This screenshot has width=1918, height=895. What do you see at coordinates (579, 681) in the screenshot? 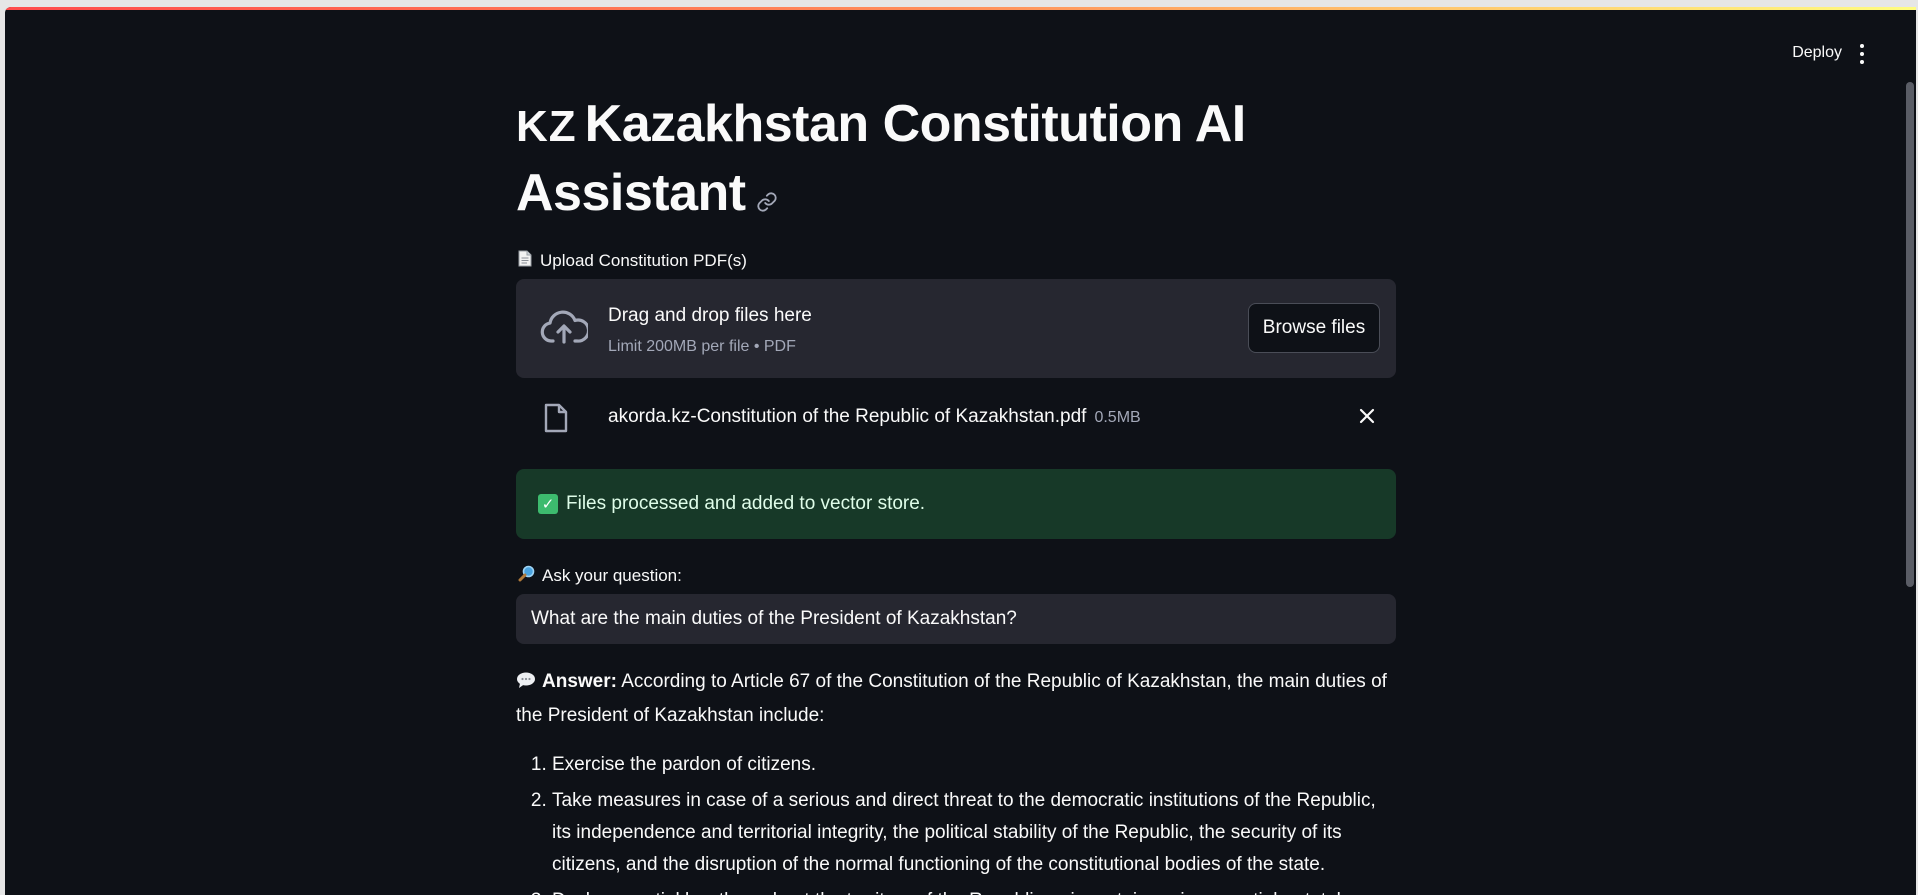
I see `answer-prefix: Answer:` at bounding box center [579, 681].